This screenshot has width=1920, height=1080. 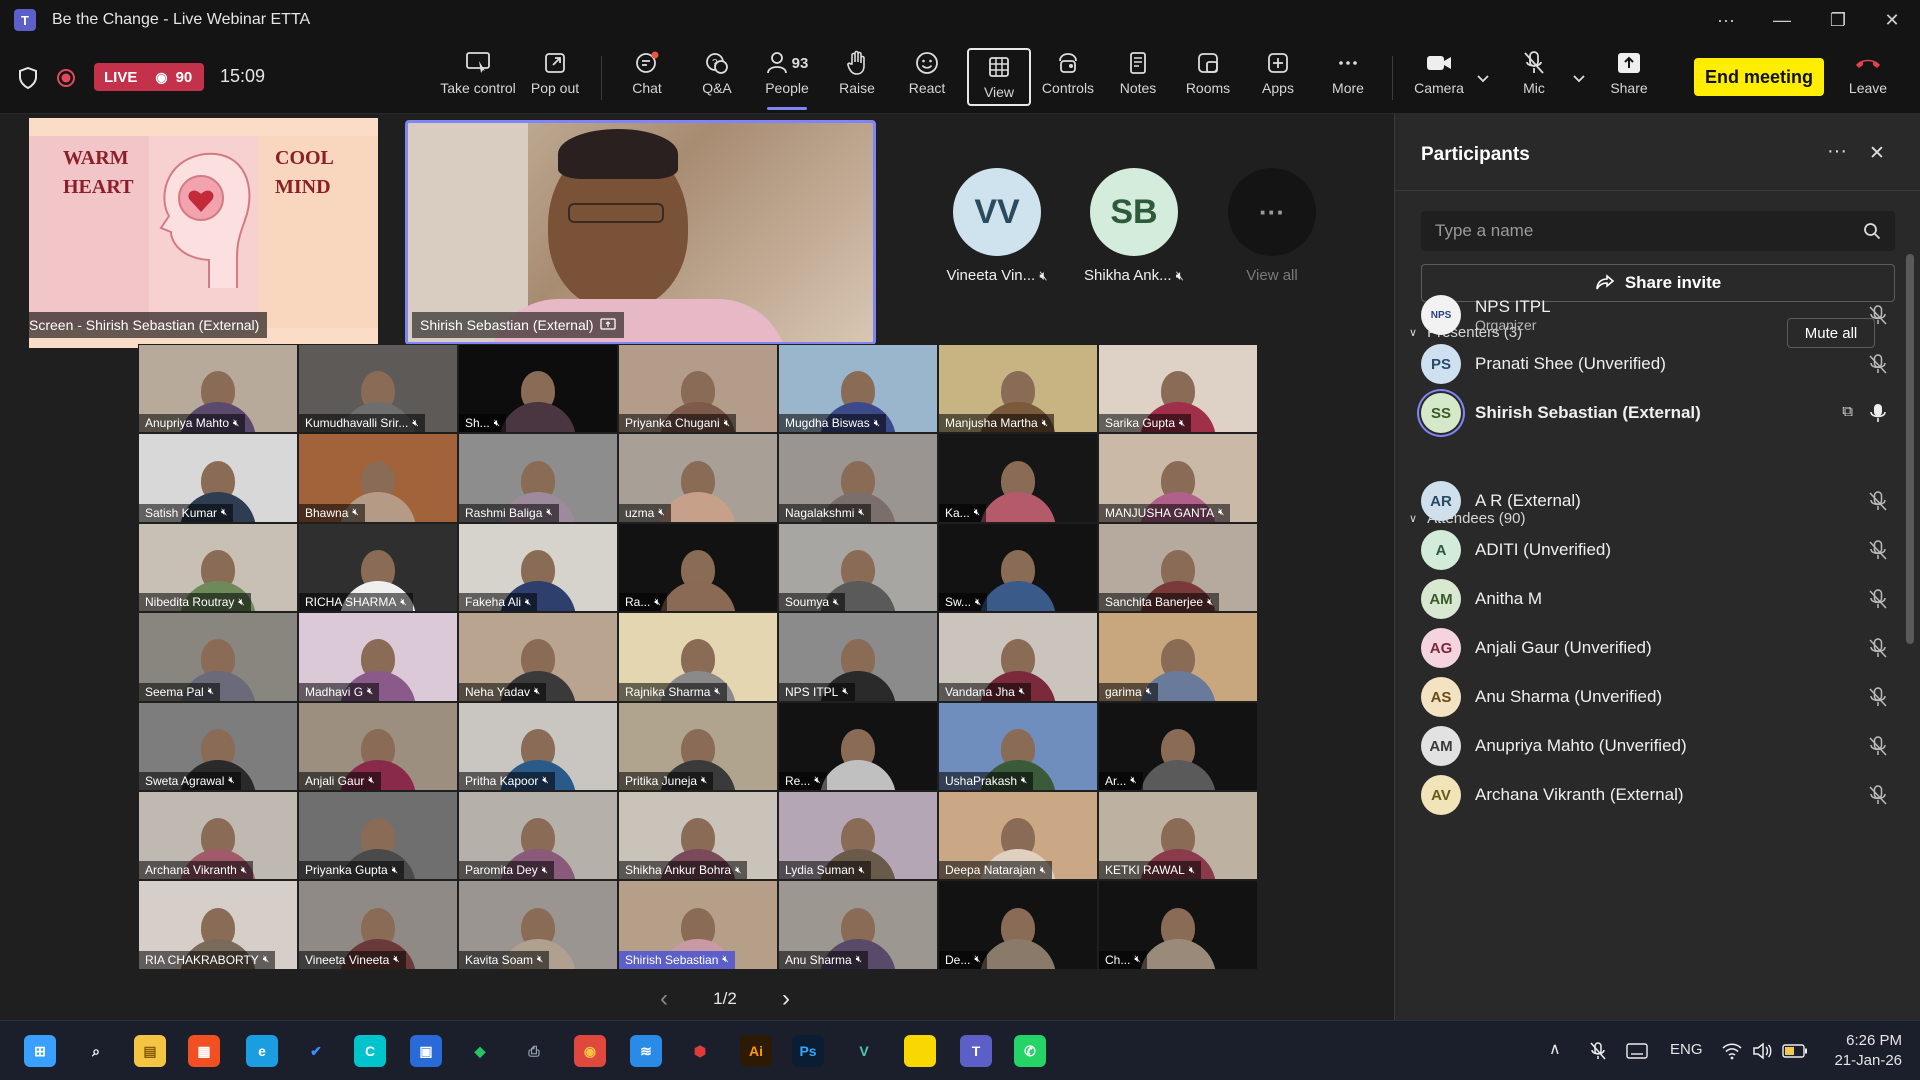 I want to click on video-tile: De... 🔇︎, so click(x=1018, y=925).